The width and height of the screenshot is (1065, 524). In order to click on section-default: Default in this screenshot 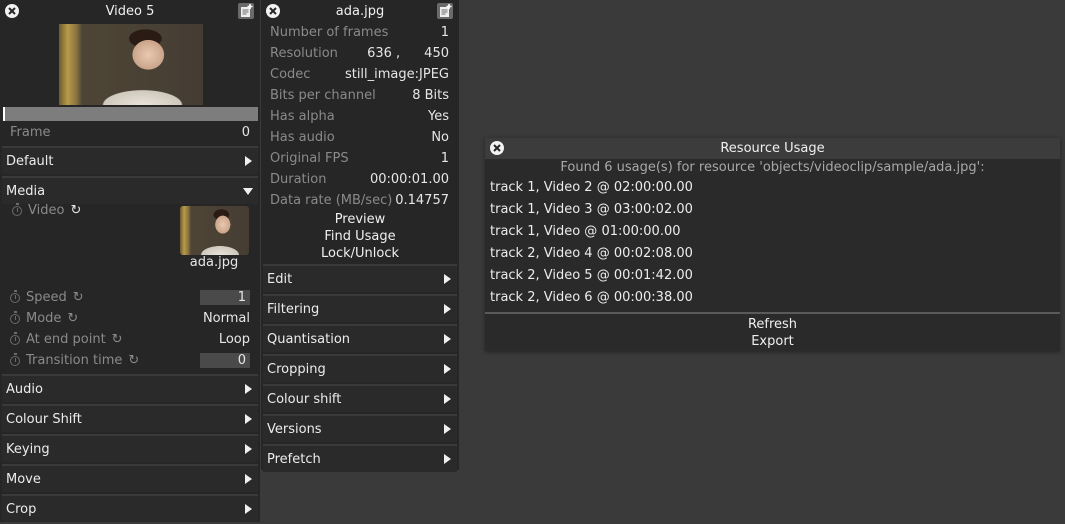, I will do `click(130, 160)`.